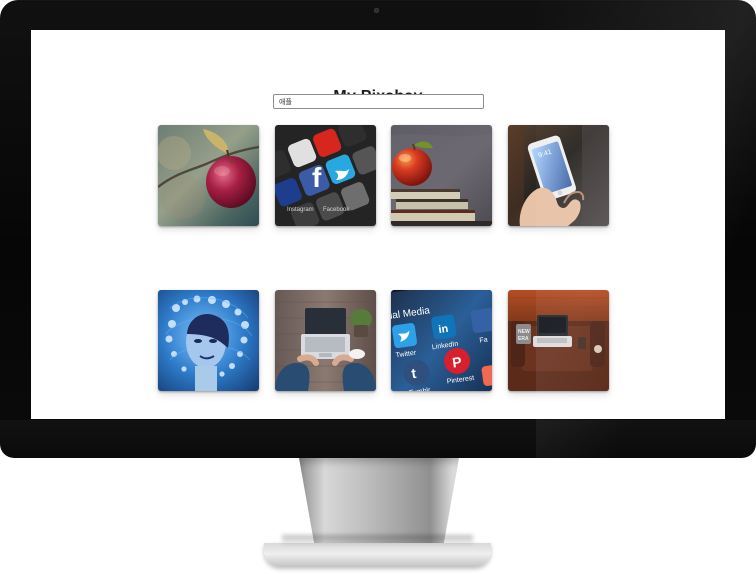 This screenshot has width=756, height=574. What do you see at coordinates (524, 332) in the screenshot?
I see `svg-text: NEW` at bounding box center [524, 332].